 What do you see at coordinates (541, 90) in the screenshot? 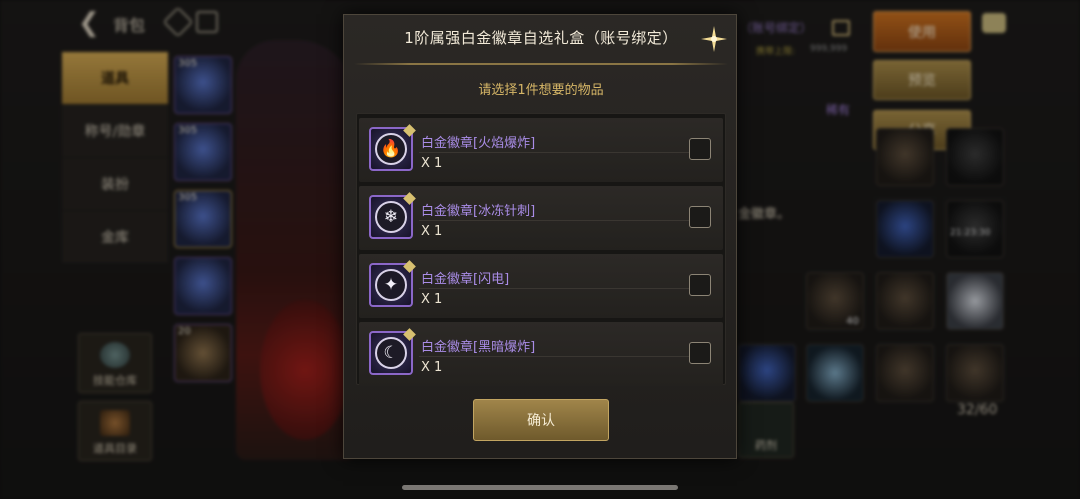
I see `dialog-subtitle: 请选择1件想要的物品` at bounding box center [541, 90].